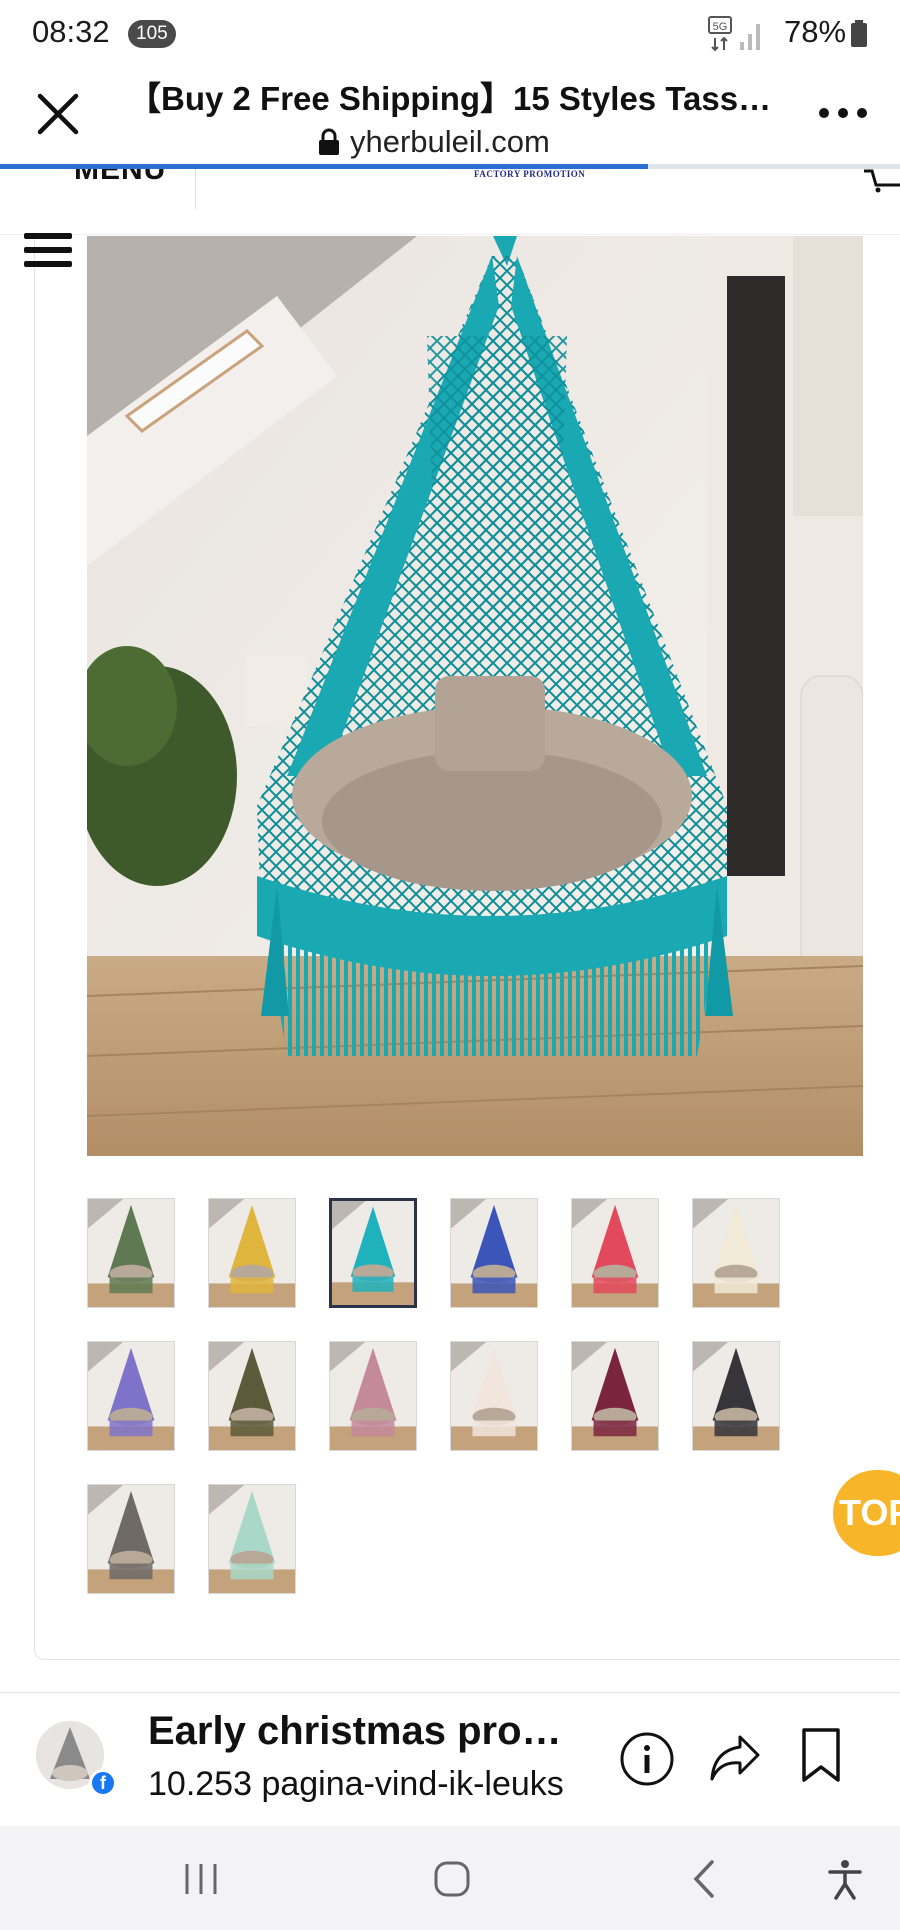 The height and width of the screenshot is (1930, 900). What do you see at coordinates (329, 141) in the screenshot?
I see `lock-icon` at bounding box center [329, 141].